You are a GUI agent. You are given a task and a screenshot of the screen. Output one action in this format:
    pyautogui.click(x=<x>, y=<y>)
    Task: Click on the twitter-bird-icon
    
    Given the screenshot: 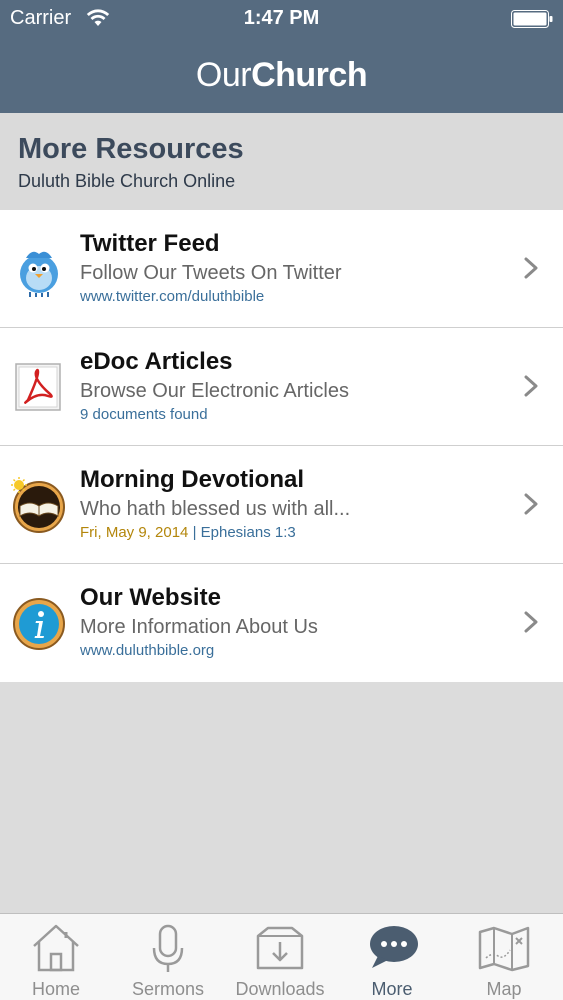 What is the action you would take?
    pyautogui.click(x=39, y=274)
    